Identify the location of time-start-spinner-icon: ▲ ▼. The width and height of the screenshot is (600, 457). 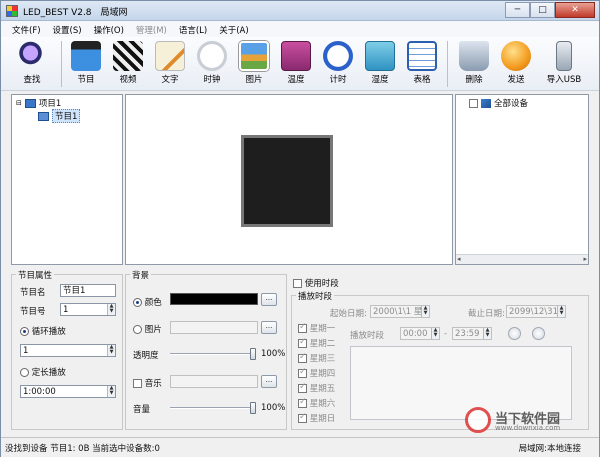
(435, 333).